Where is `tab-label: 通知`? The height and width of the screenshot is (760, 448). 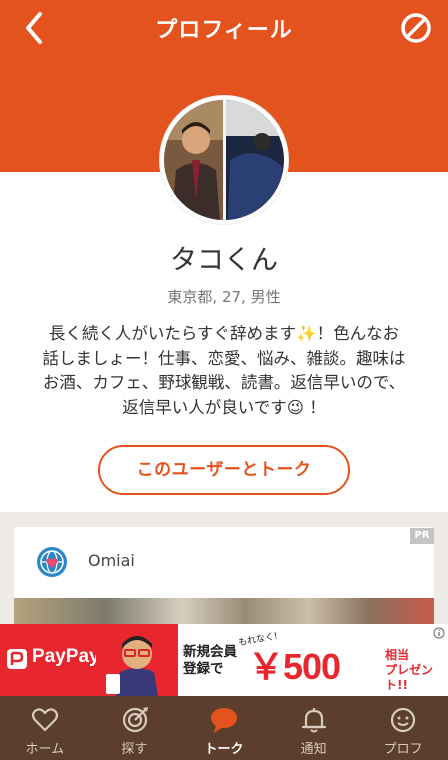
tab-label: 通知 is located at coordinates (313, 749).